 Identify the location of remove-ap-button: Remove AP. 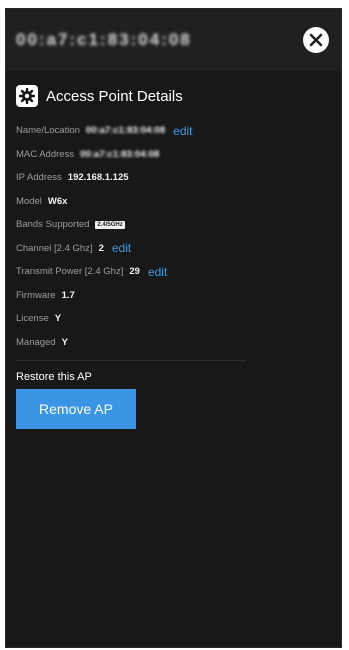
(76, 409).